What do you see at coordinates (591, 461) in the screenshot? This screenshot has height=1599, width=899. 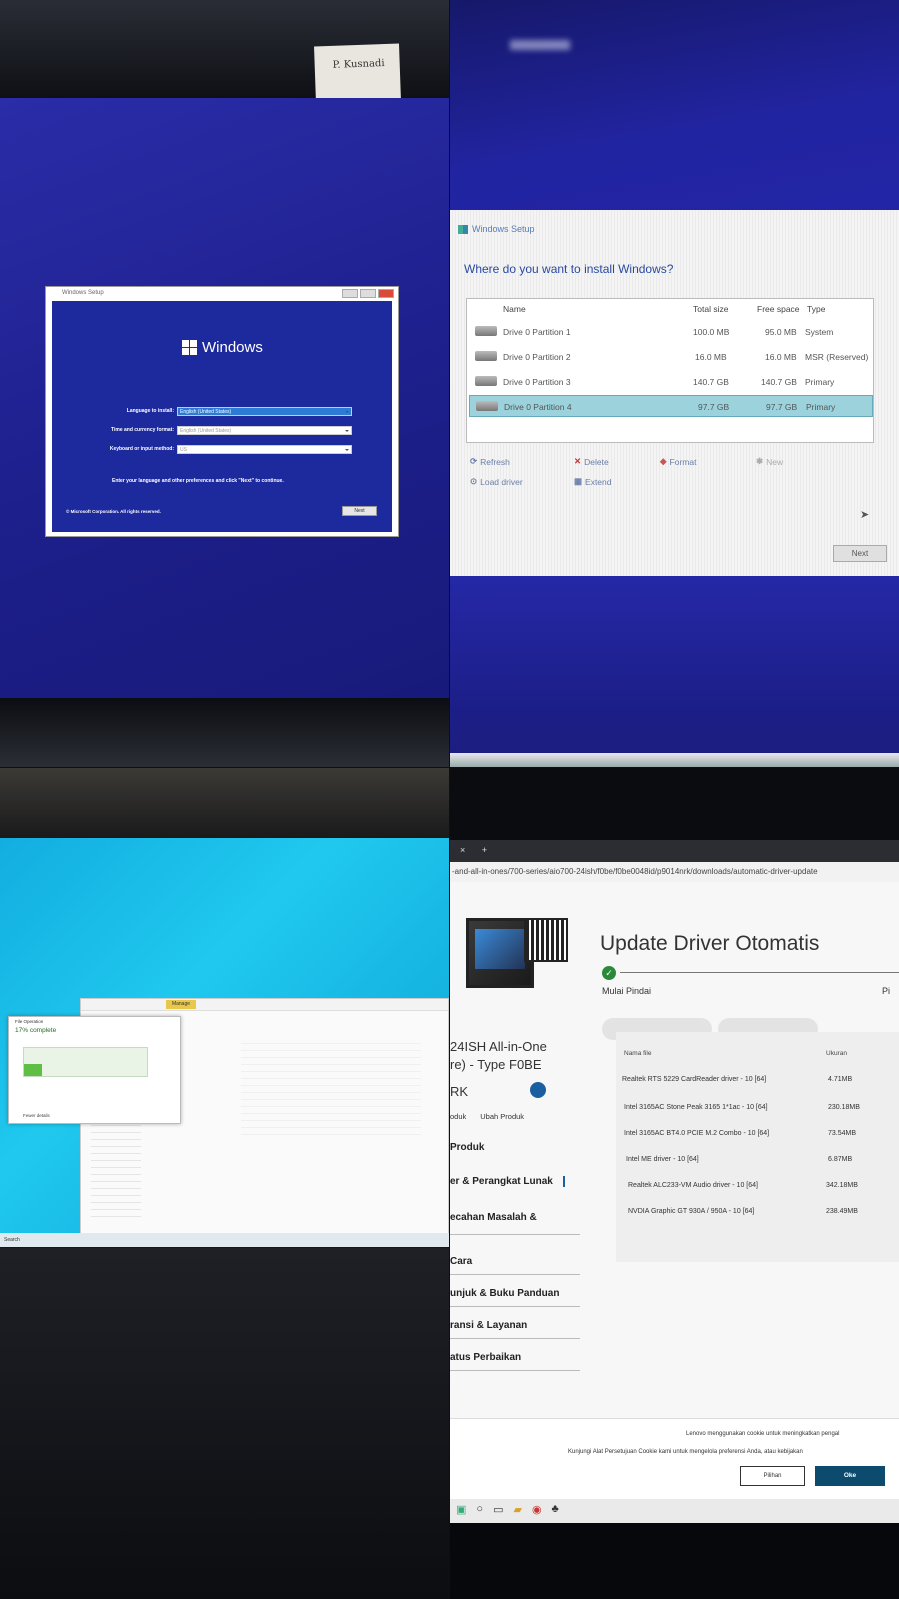 I see `delete-button: ✕ Delete` at bounding box center [591, 461].